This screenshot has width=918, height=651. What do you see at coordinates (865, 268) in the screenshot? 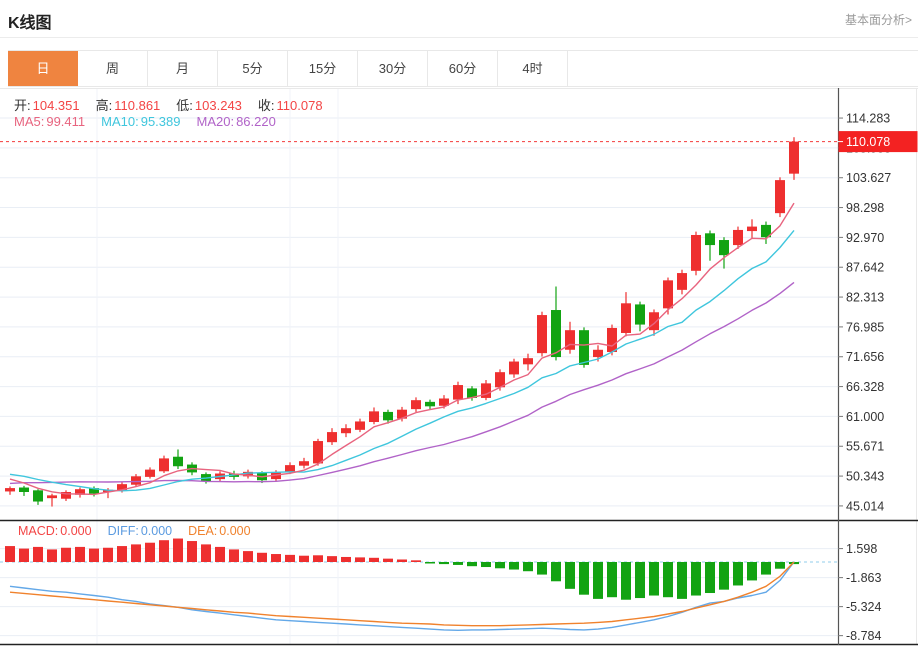
I see `axis-tick-label: 87.642` at bounding box center [865, 268].